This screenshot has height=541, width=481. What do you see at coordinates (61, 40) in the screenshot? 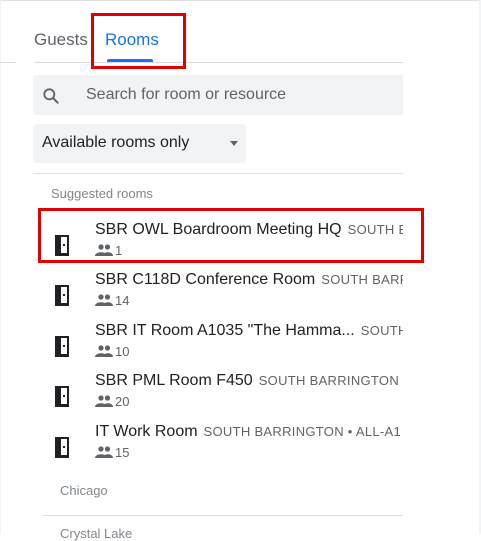
I see `tab-guests: Guests` at bounding box center [61, 40].